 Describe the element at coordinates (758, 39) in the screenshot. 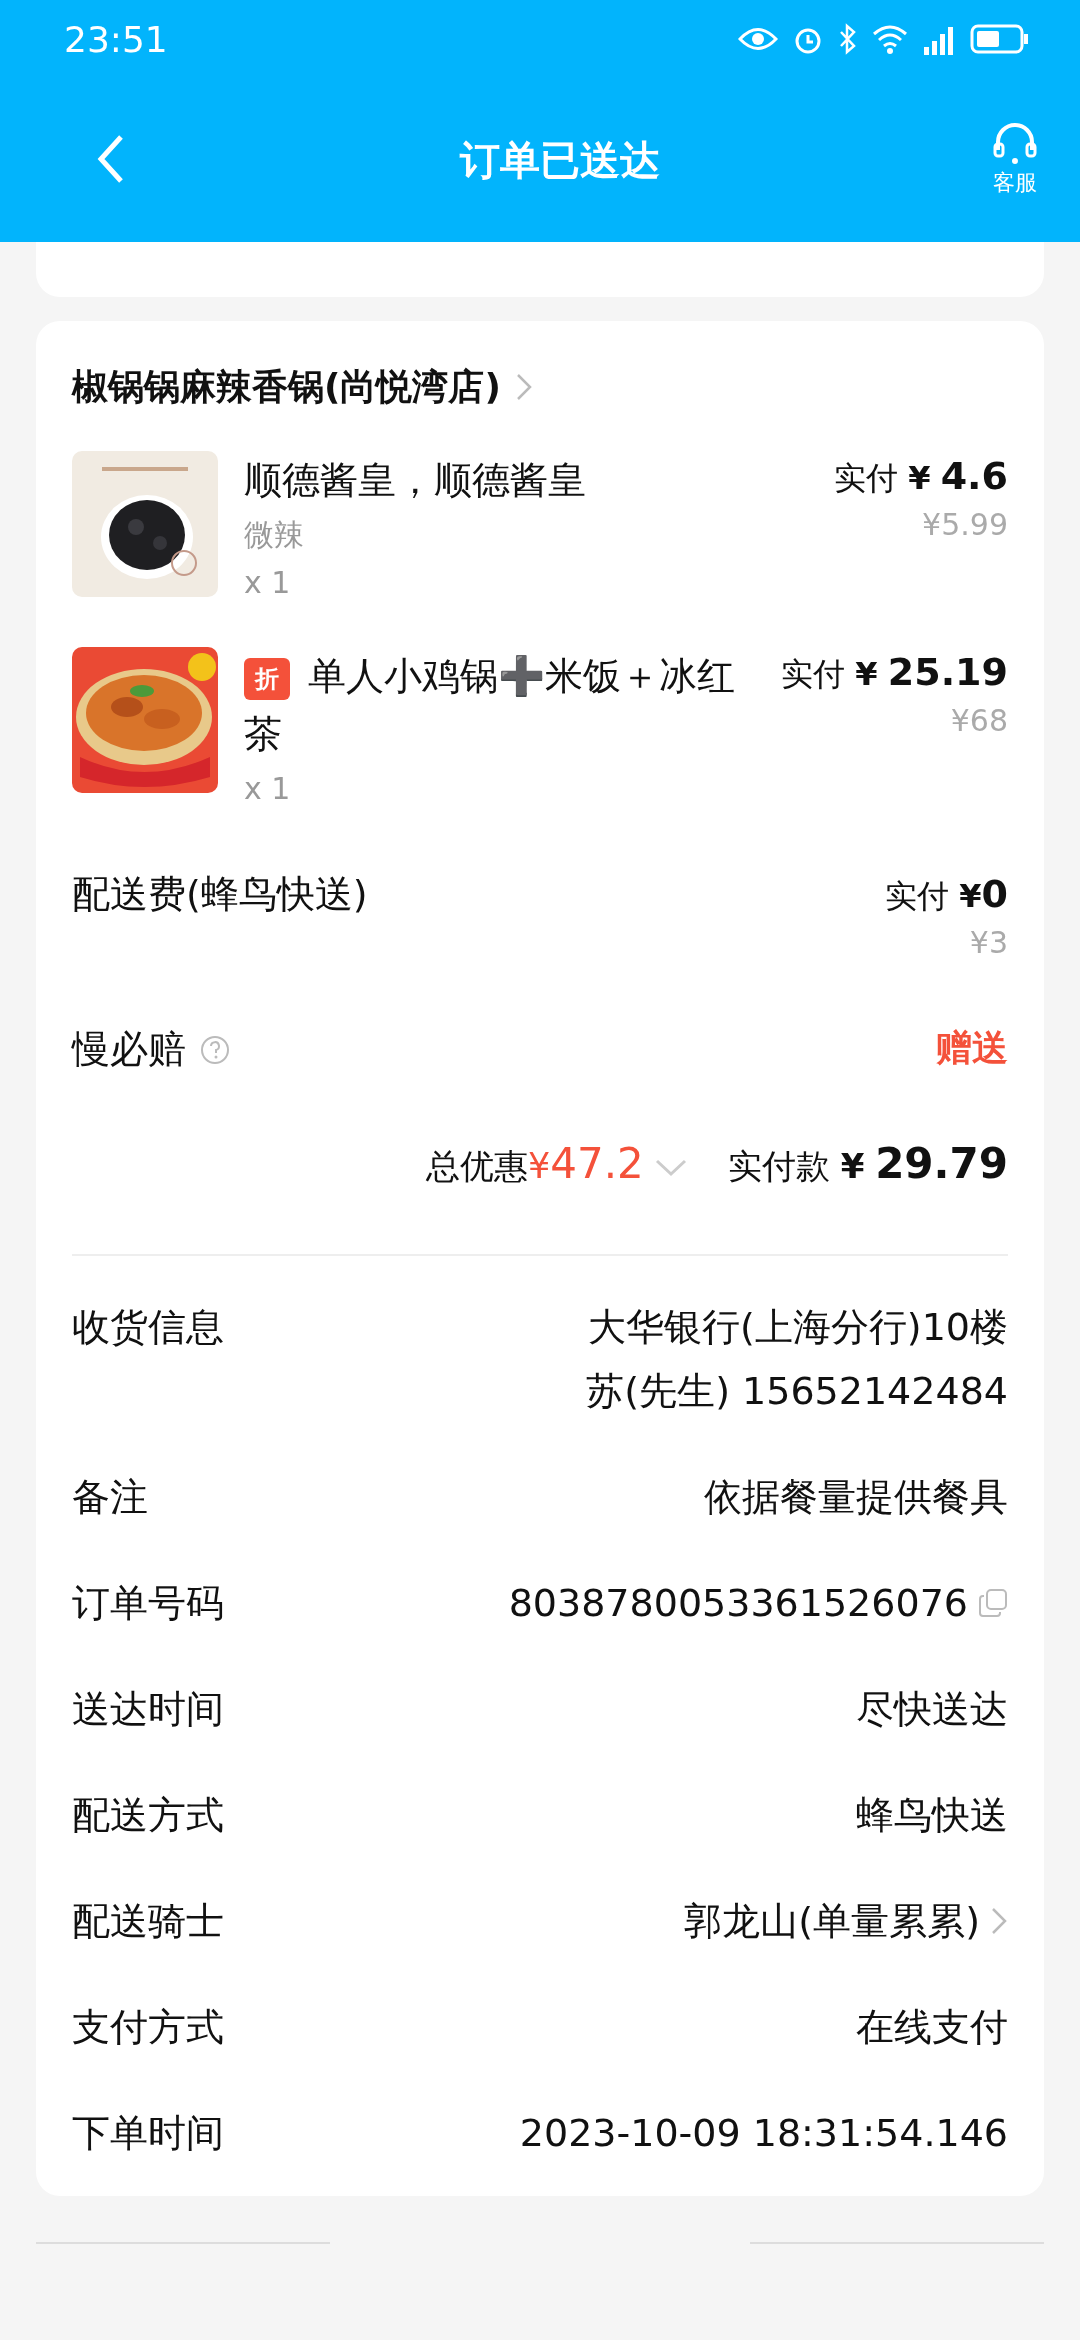

I see `eye-icon` at that location.